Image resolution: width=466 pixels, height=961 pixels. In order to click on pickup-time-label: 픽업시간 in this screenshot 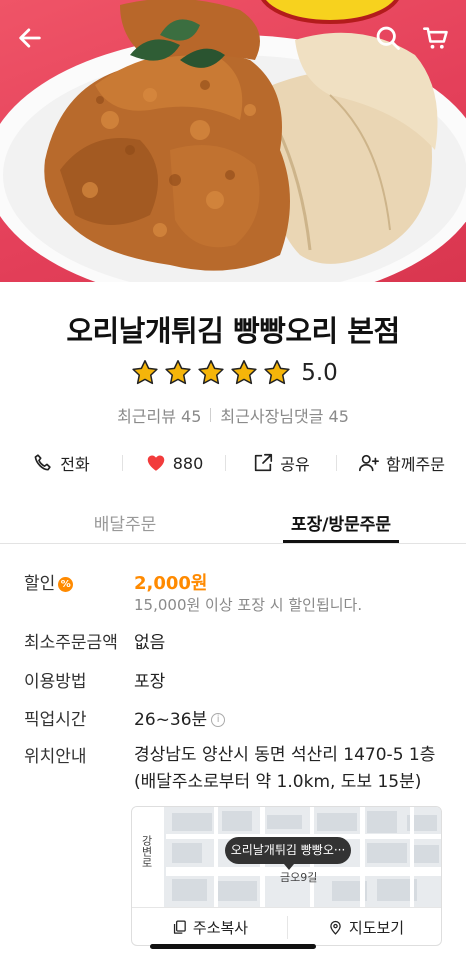, I will do `click(55, 720)`.